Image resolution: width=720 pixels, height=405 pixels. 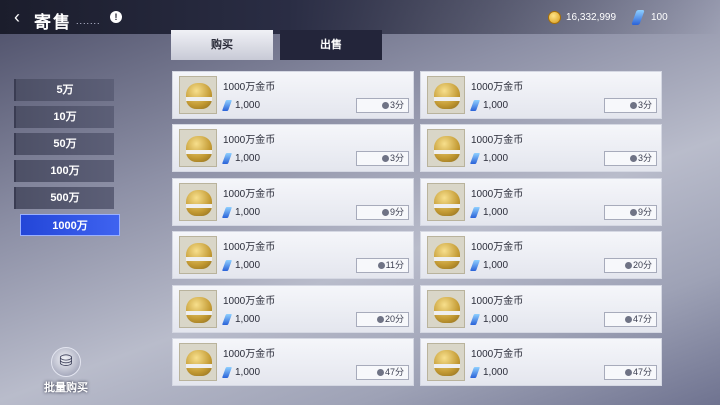 What do you see at coordinates (64, 90) in the screenshot?
I see `filter-5wan: 5万` at bounding box center [64, 90].